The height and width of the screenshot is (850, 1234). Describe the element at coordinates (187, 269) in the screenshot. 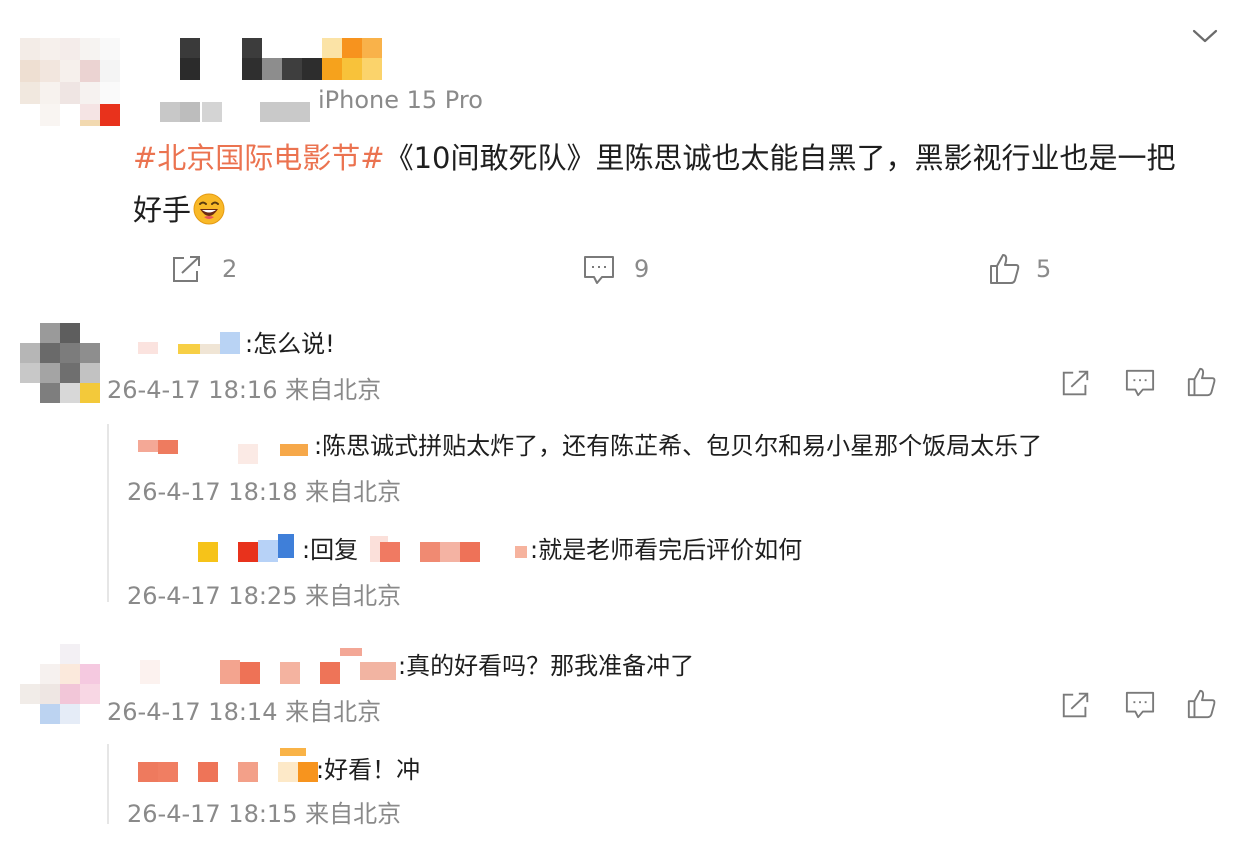

I see `repost-icon` at that location.